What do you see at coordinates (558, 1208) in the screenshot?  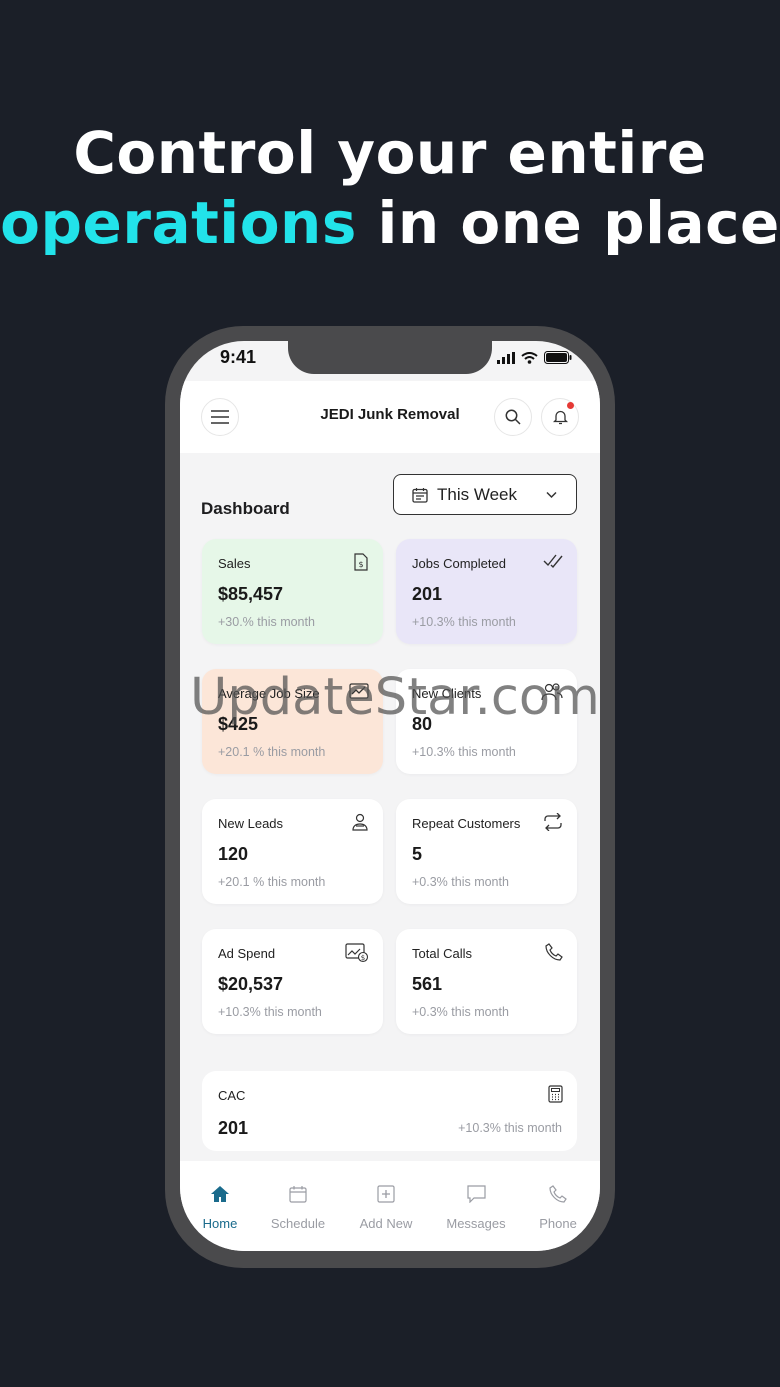 I see `tab-phone: Phone` at bounding box center [558, 1208].